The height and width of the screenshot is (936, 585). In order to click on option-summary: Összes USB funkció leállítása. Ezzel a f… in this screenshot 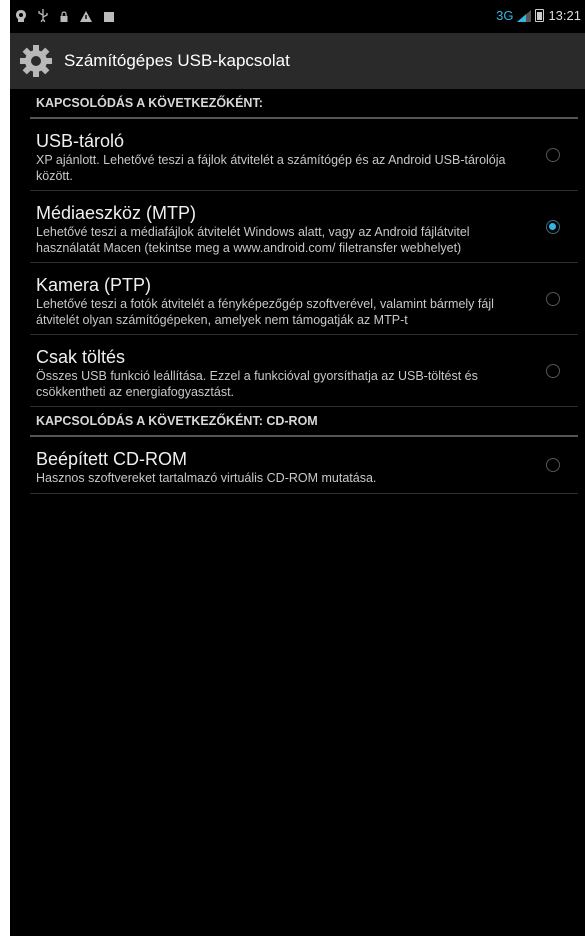, I will do `click(257, 384)`.